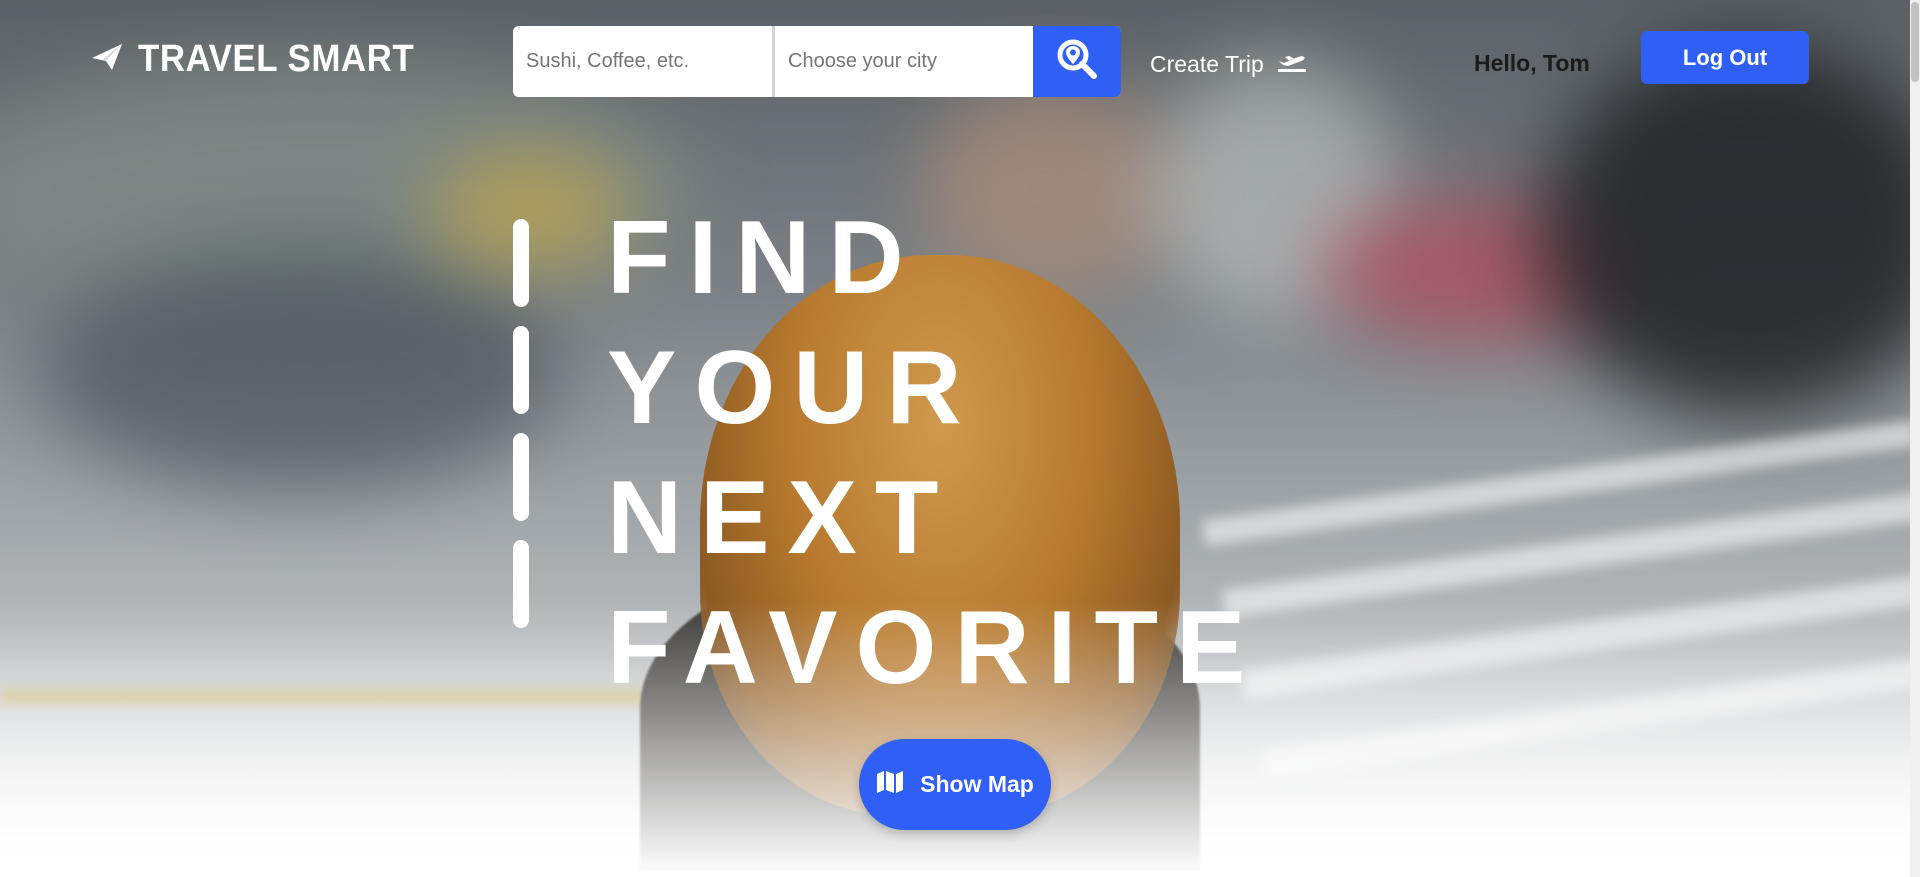 This screenshot has height=877, width=1920. Describe the element at coordinates (107, 59) in the screenshot. I see `paper-plane-icon` at that location.